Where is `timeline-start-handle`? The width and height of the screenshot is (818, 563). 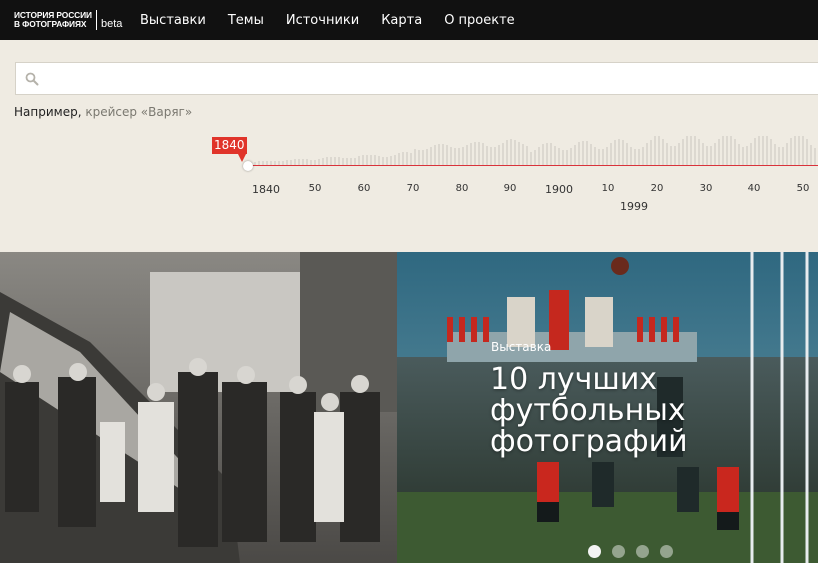
timeline-start-handle is located at coordinates (248, 166).